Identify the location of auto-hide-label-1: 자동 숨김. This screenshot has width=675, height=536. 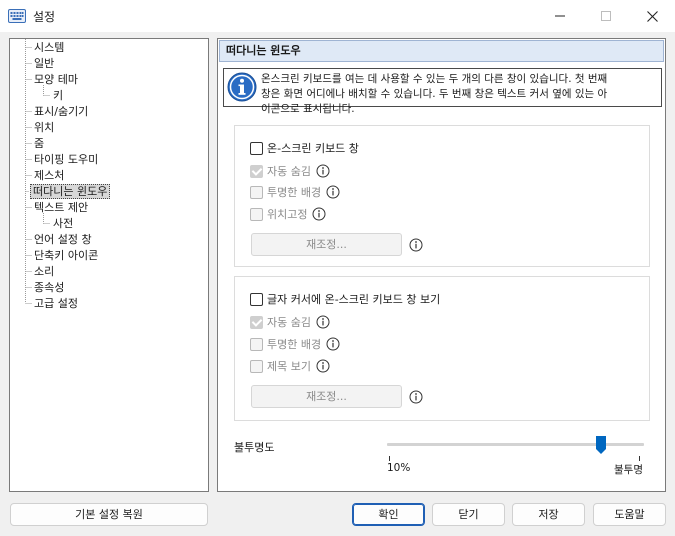
(289, 171).